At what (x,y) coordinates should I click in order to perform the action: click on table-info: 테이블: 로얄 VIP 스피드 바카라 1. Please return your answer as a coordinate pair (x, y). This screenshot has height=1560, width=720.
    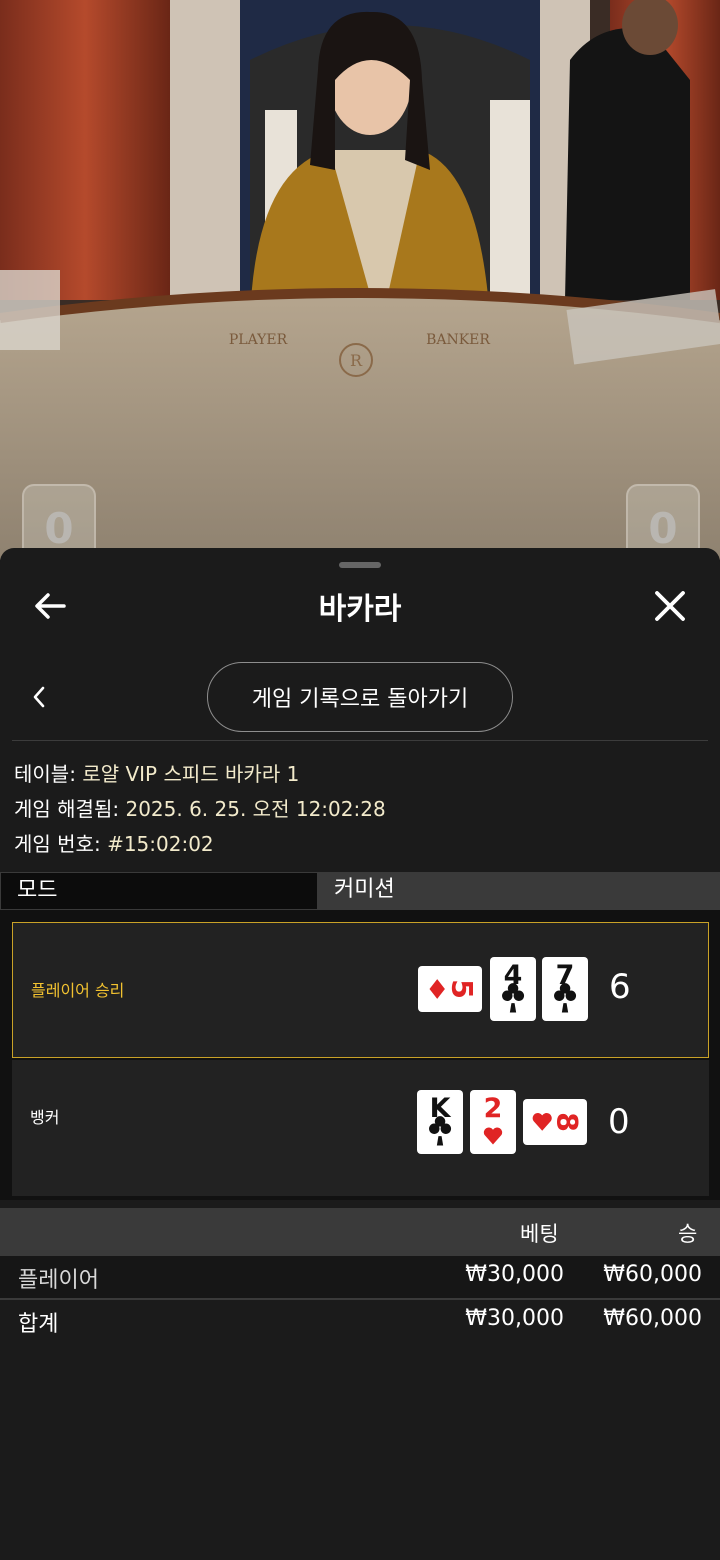
    Looking at the image, I should click on (156, 772).